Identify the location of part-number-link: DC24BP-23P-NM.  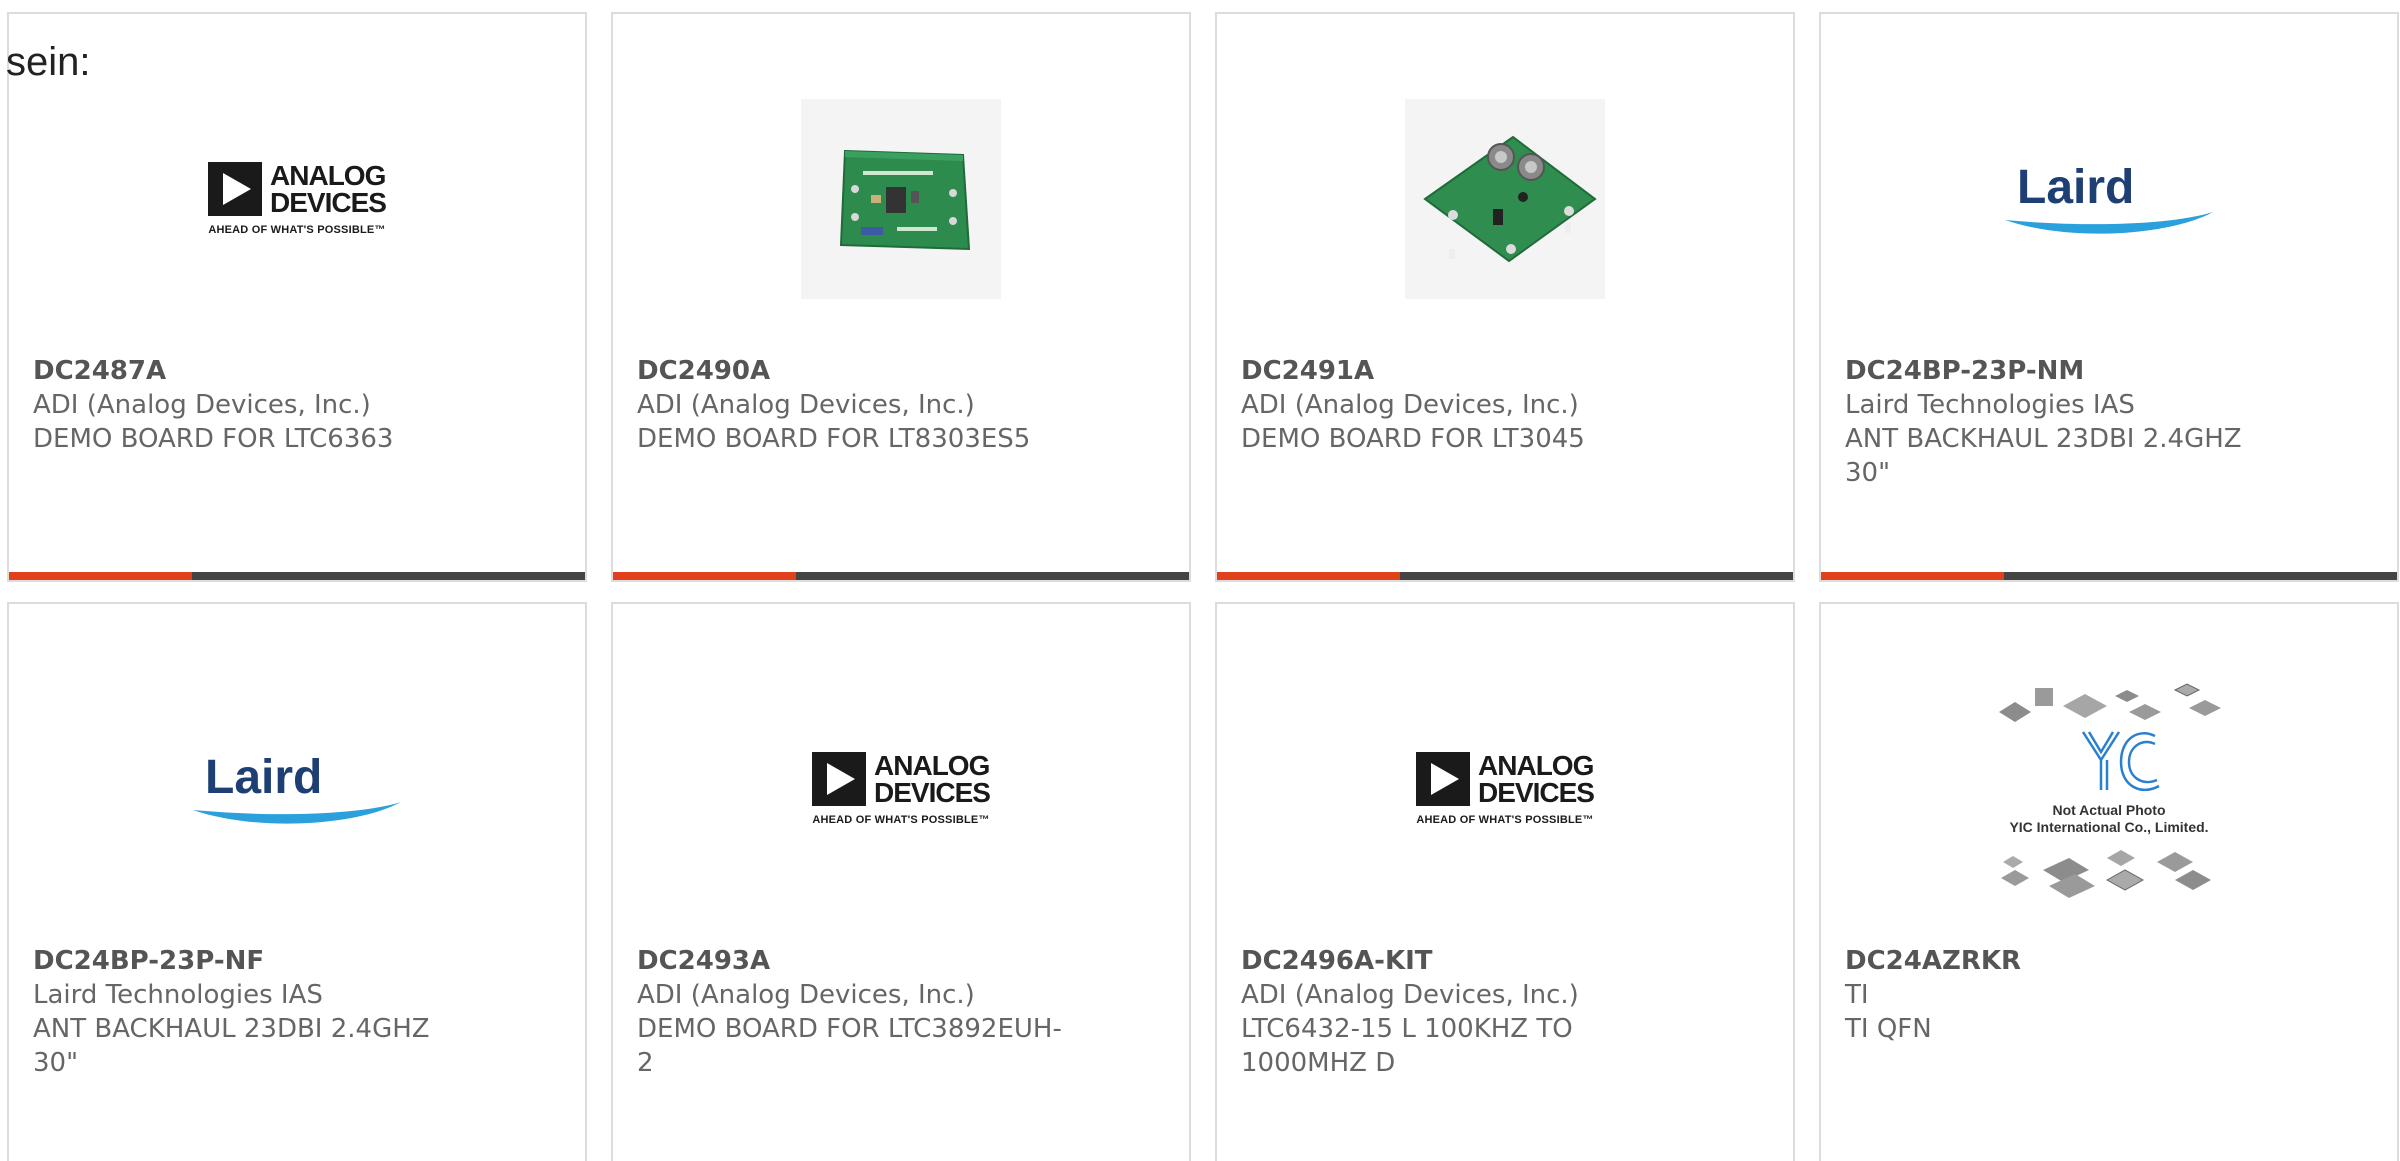
(2060, 371).